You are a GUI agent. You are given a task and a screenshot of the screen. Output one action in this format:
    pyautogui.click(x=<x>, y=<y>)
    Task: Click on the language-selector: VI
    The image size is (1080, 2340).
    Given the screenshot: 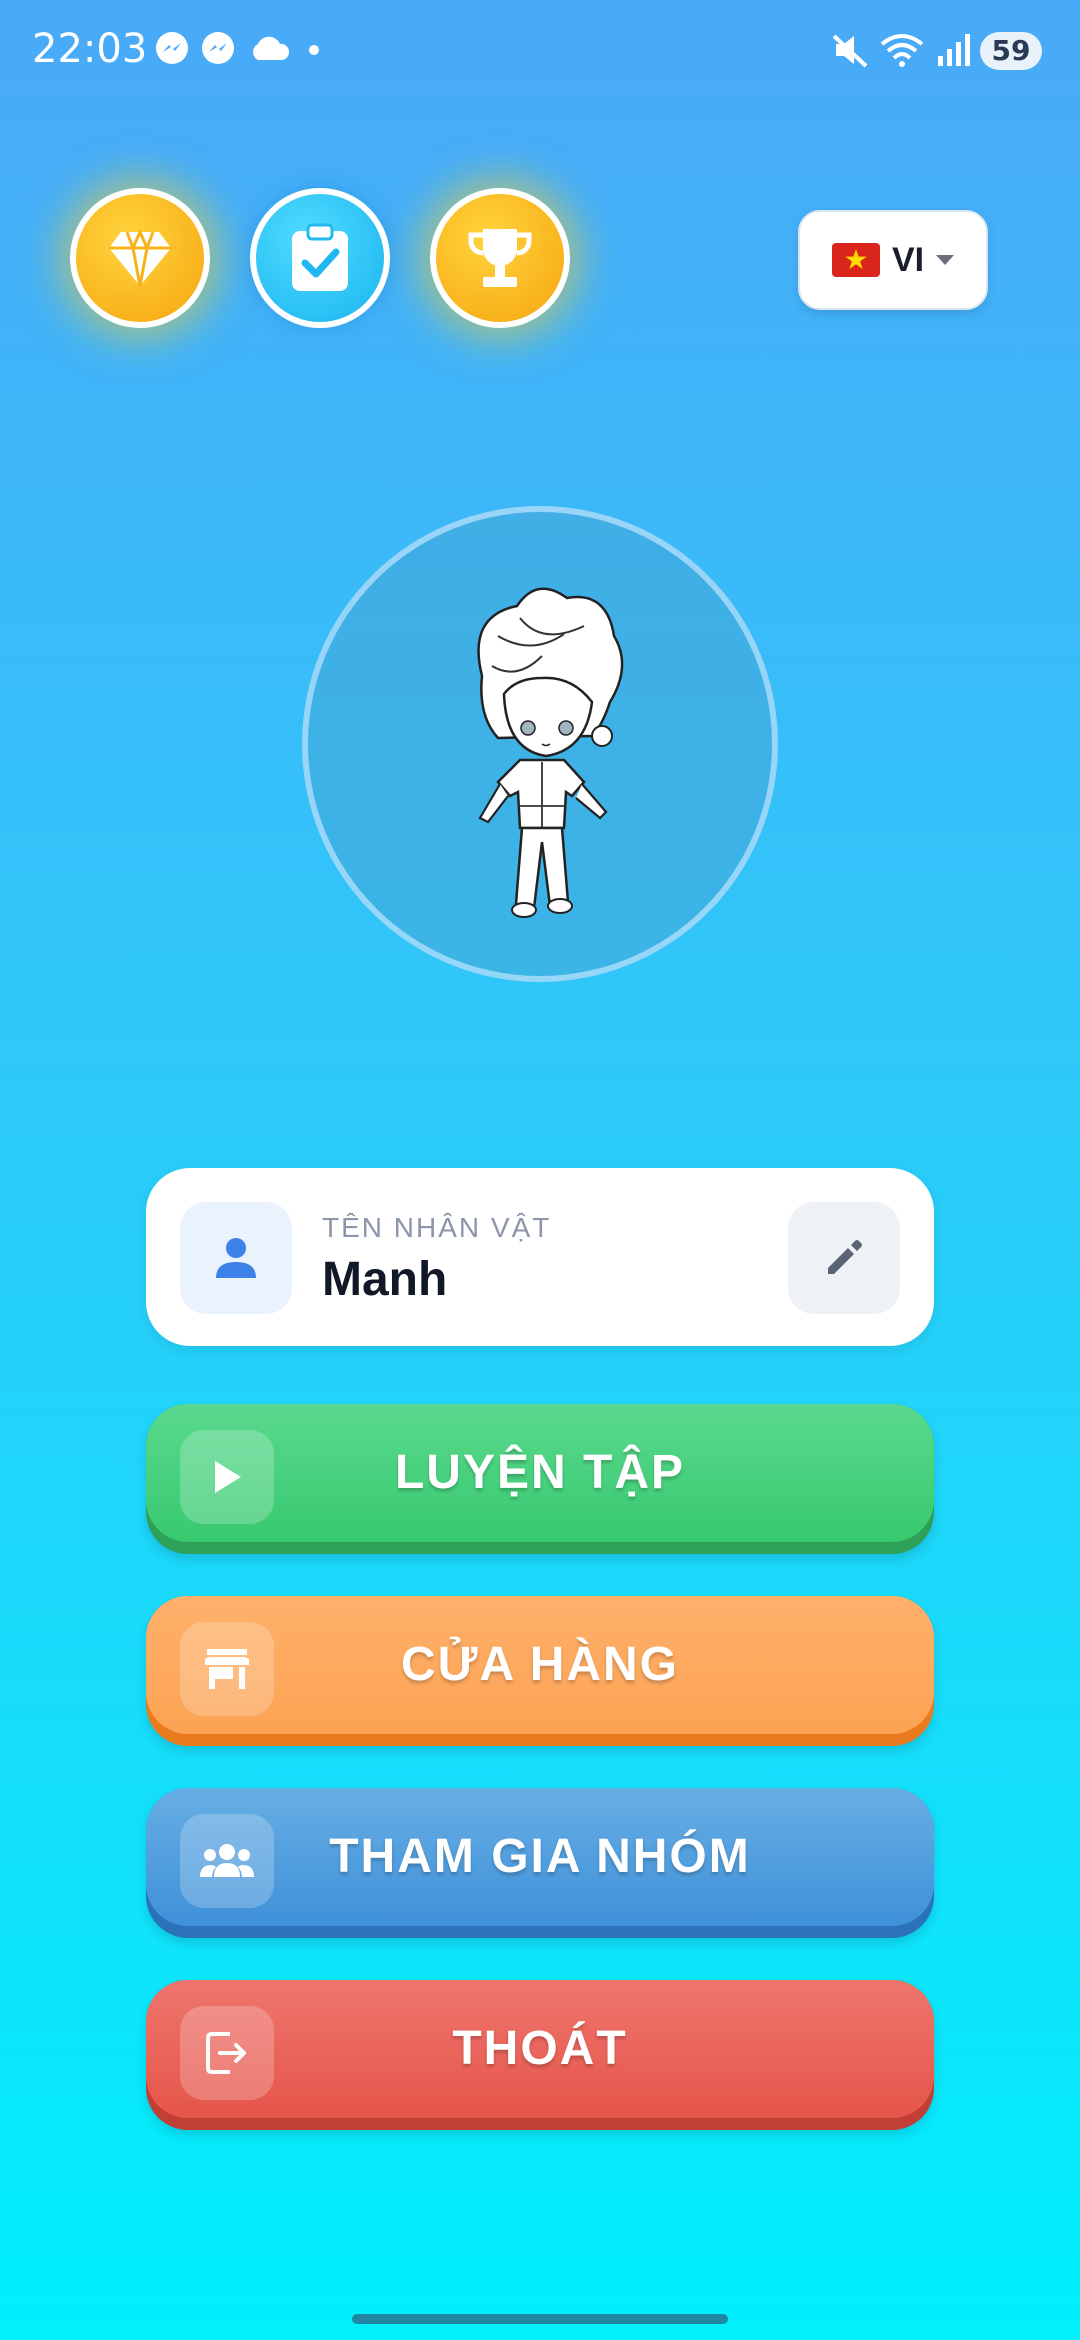 What is the action you would take?
    pyautogui.click(x=893, y=260)
    